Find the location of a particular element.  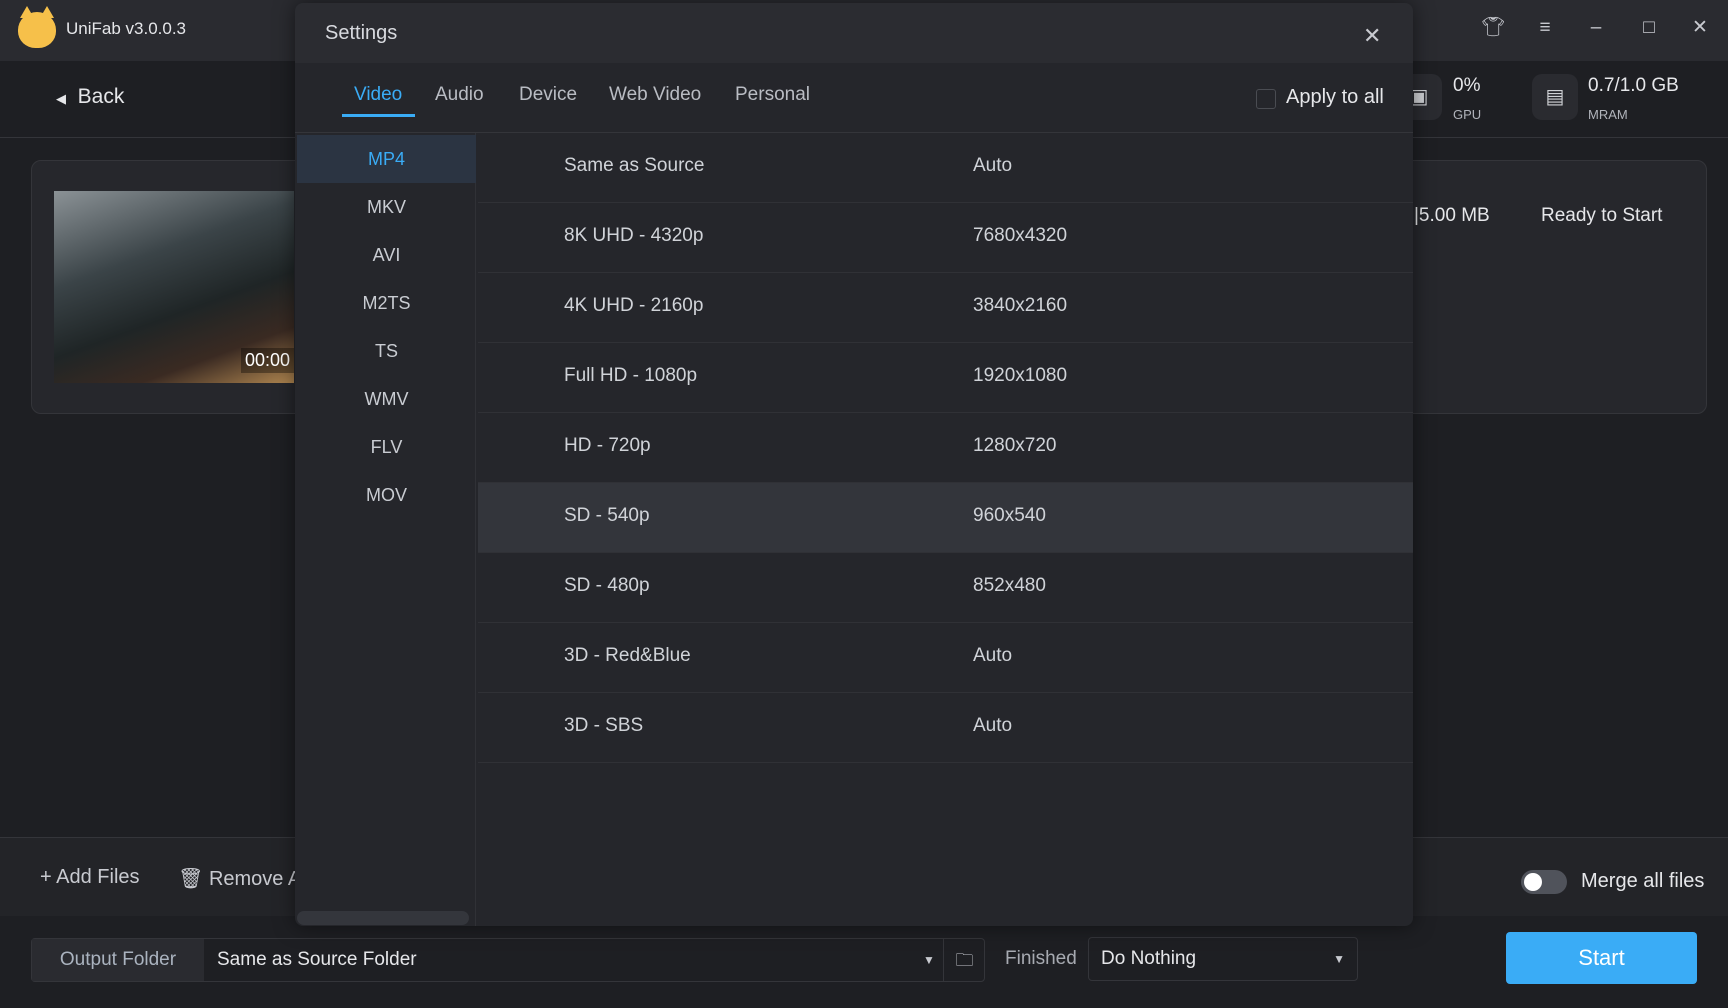

gpu-label: GPU is located at coordinates (1467, 114).